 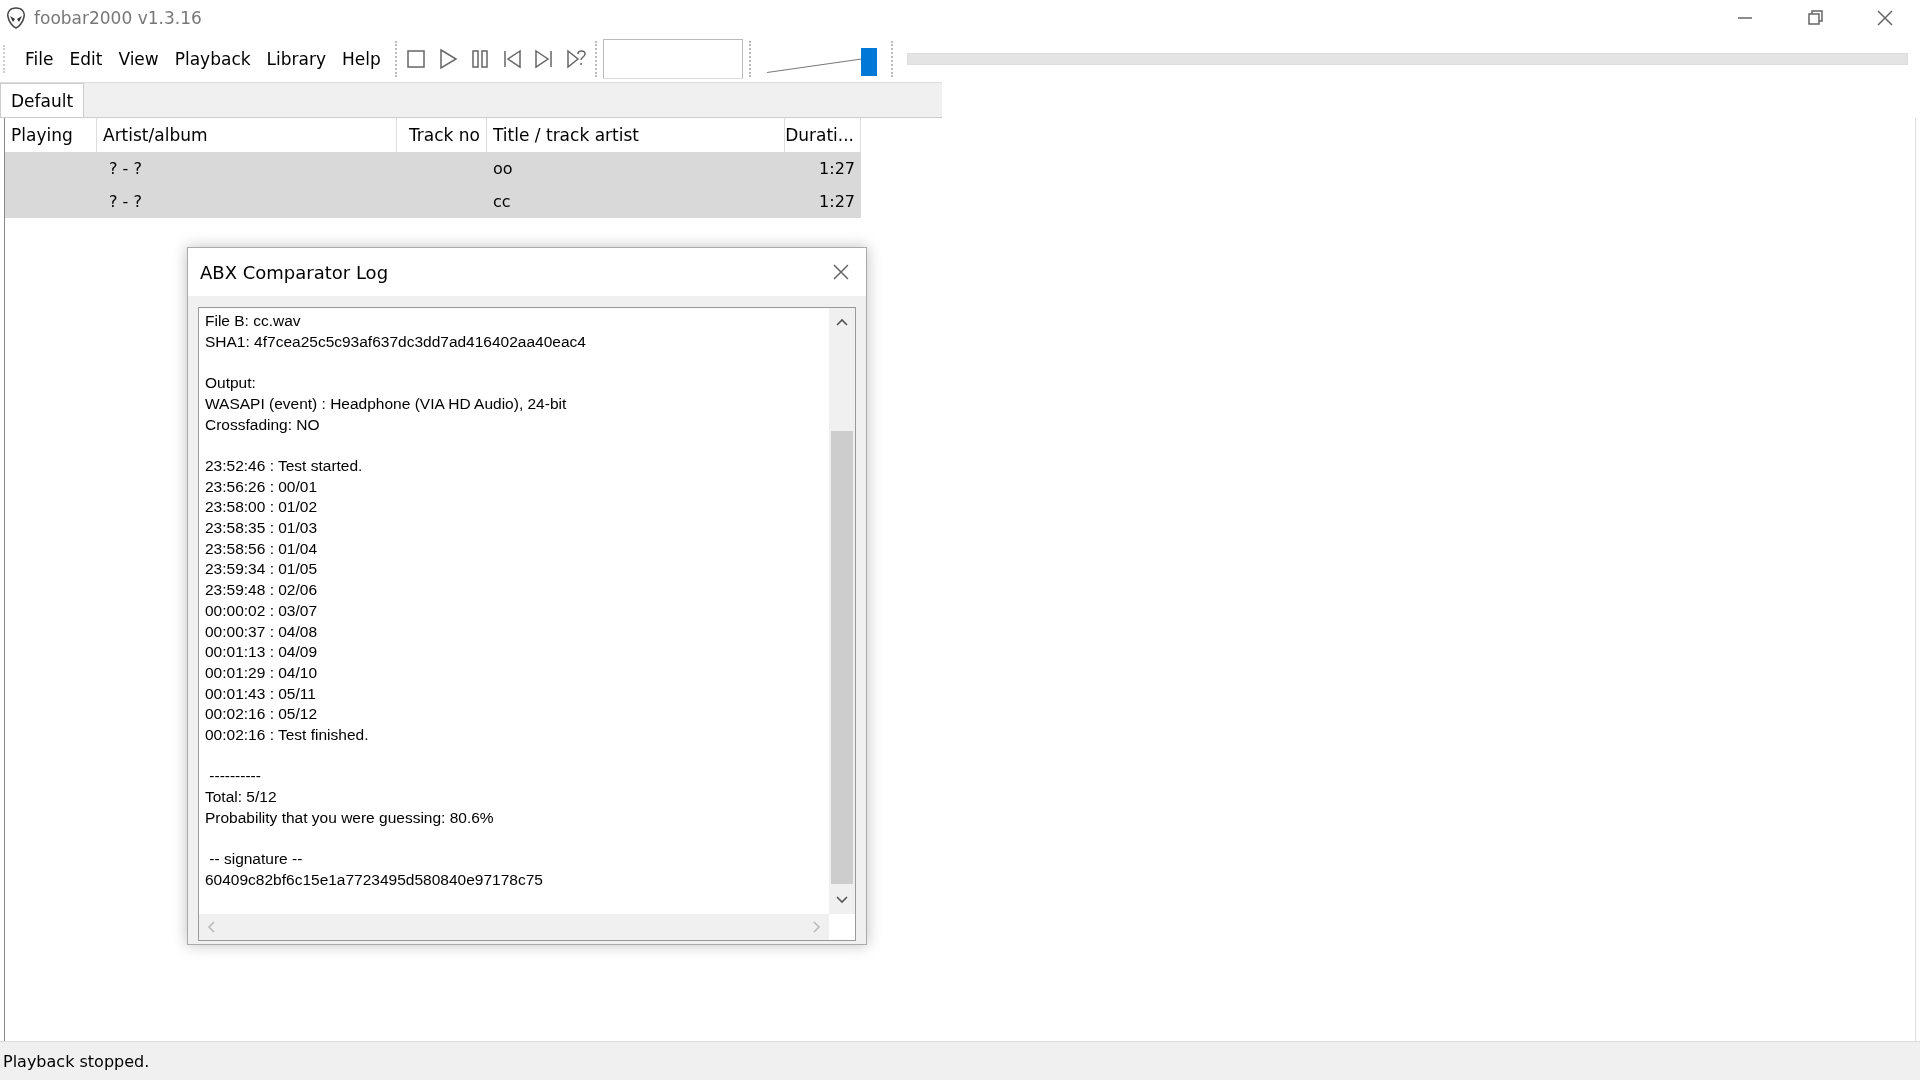 I want to click on log-line: 23:58:35 : 01/03, so click(x=262, y=528).